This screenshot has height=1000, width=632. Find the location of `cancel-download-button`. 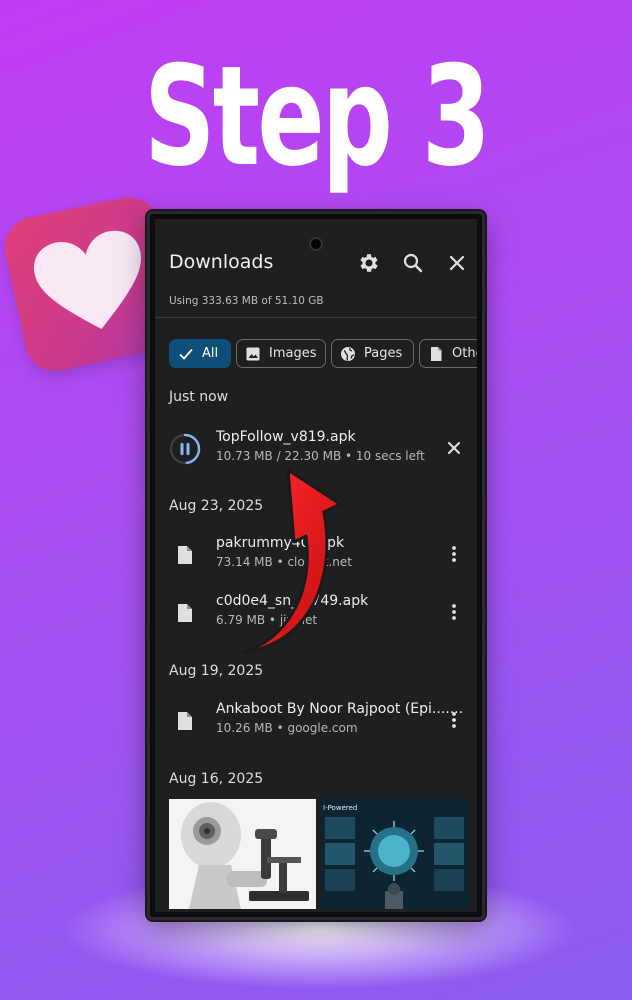

cancel-download-button is located at coordinates (454, 448).